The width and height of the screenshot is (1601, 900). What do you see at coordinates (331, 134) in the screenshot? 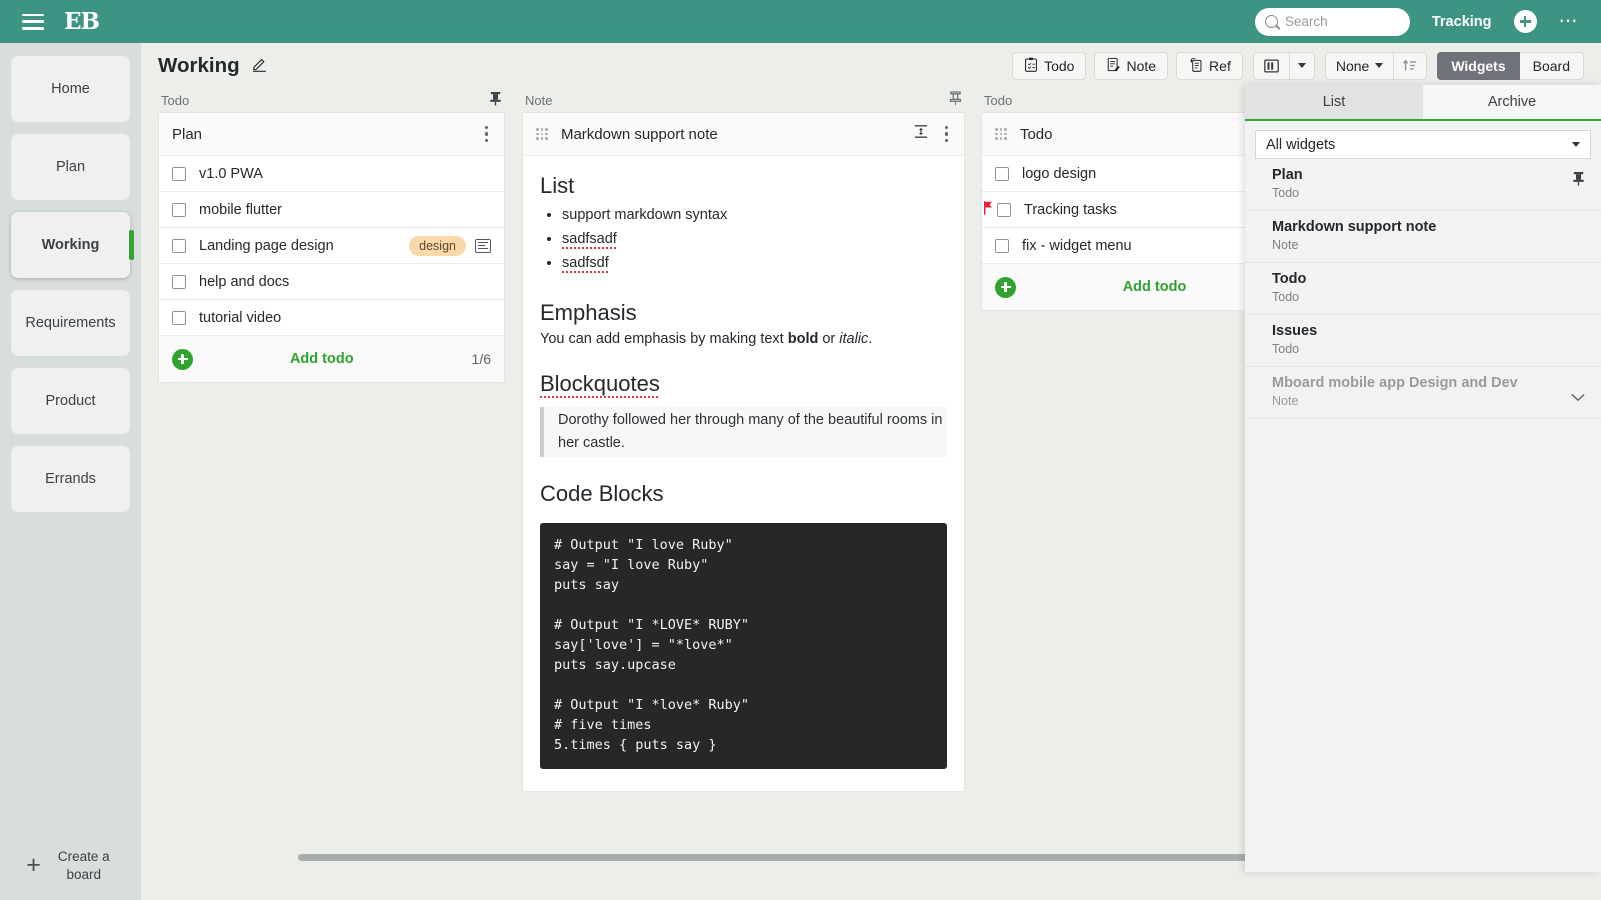
I see `card-header: Plan` at bounding box center [331, 134].